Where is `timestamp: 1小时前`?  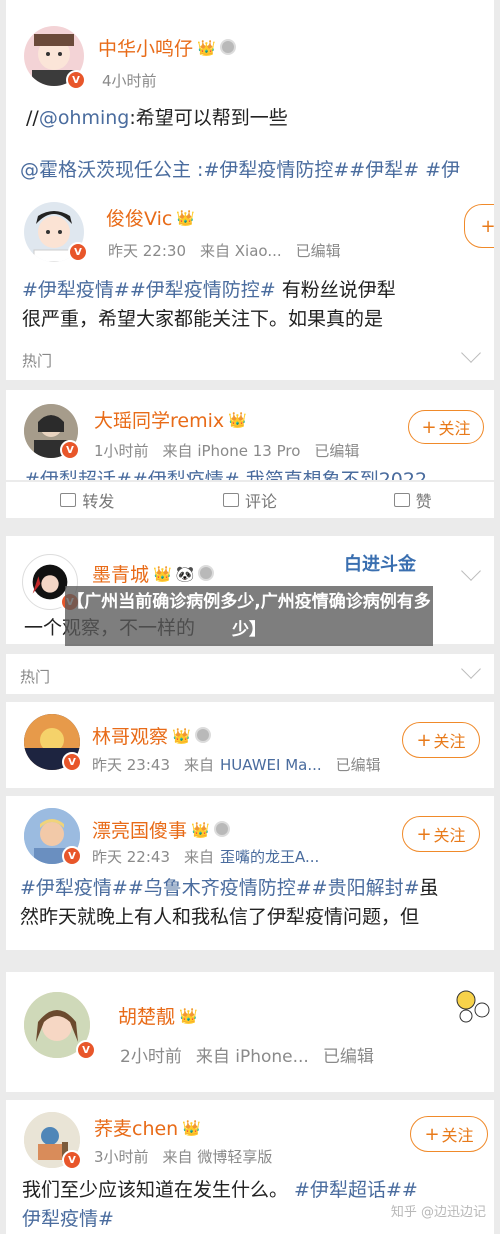 timestamp: 1小时前 is located at coordinates (121, 451).